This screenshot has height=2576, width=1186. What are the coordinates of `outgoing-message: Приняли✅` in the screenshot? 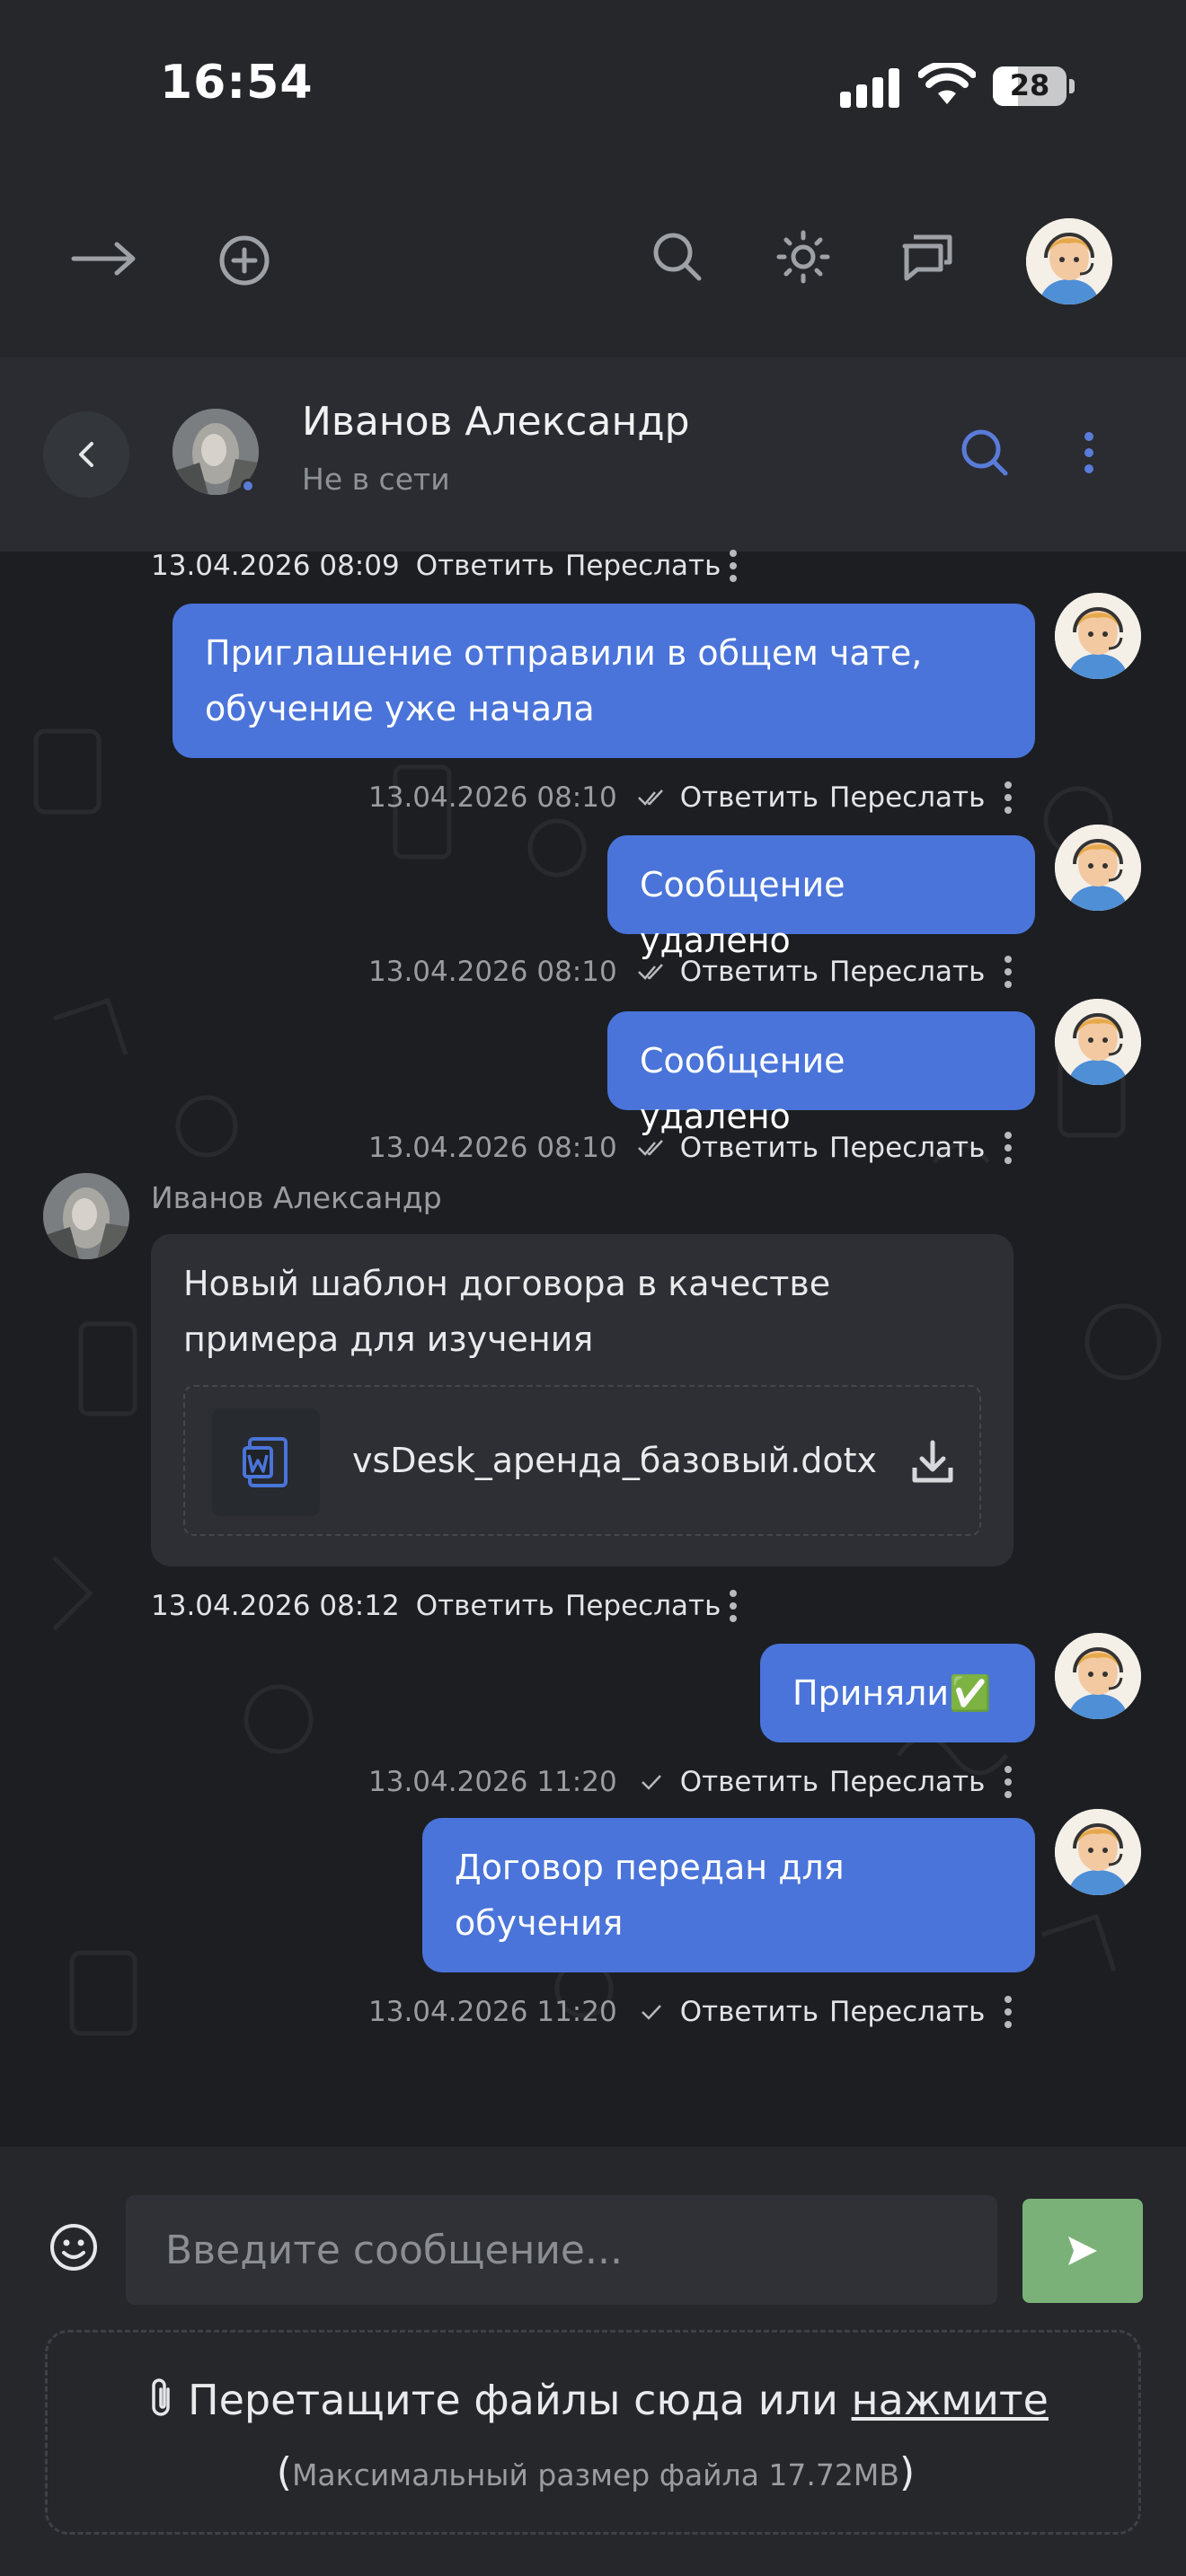 It's located at (897, 1693).